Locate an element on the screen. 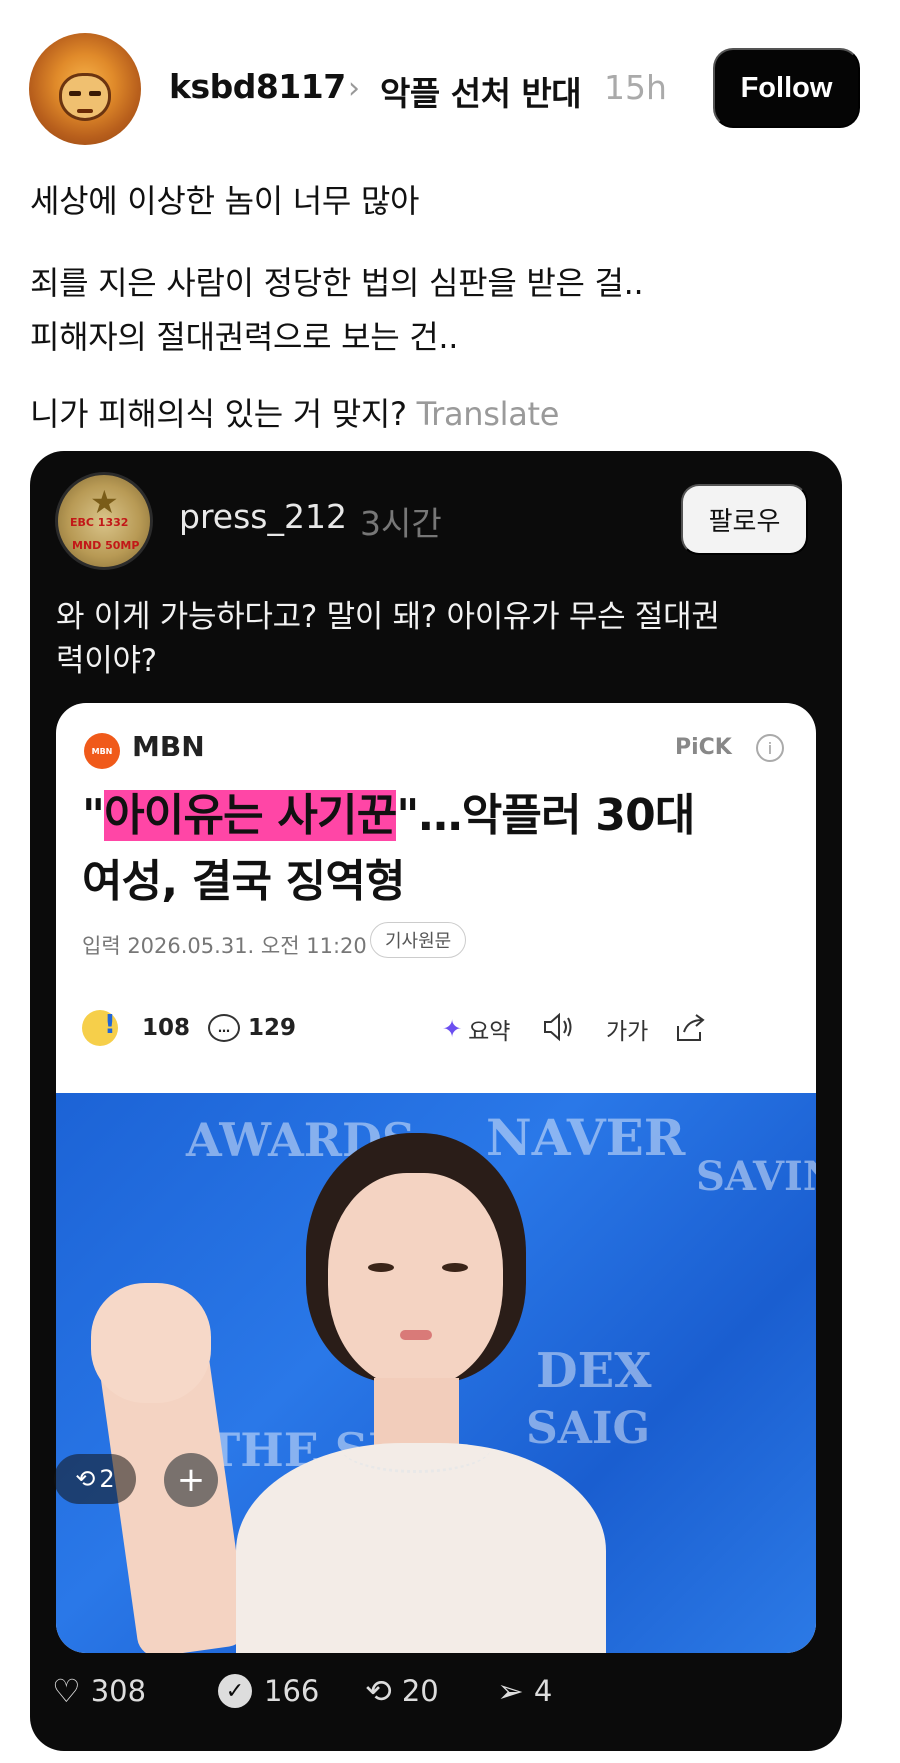 The image size is (900, 1763). comment-count: … 129 is located at coordinates (252, 1028).